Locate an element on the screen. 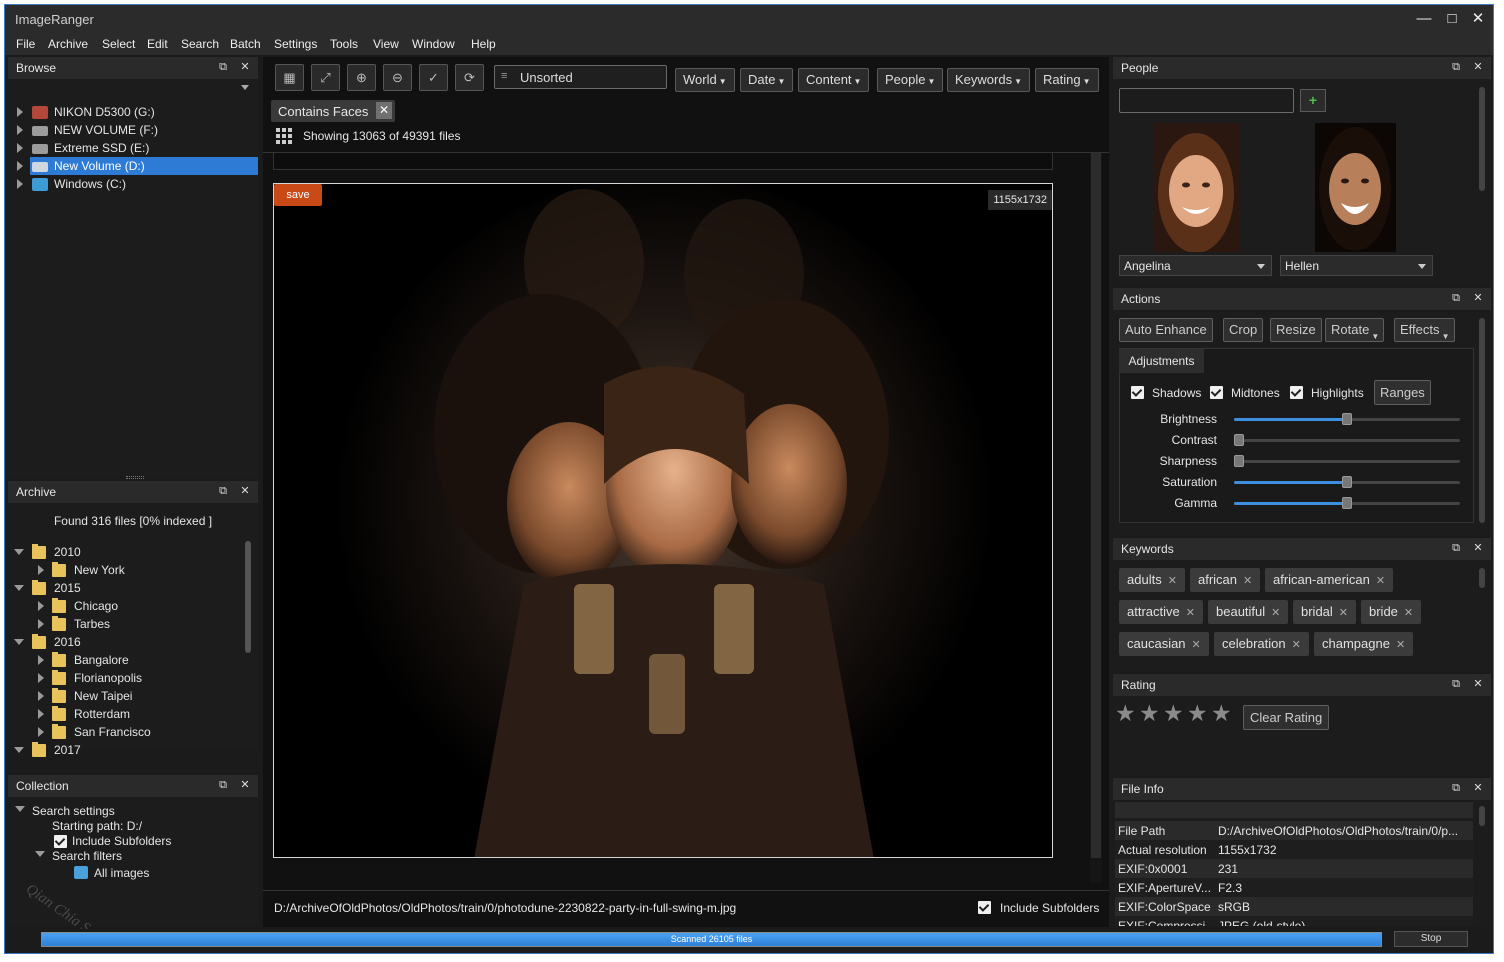 Image resolution: width=1504 pixels, height=962 pixels. include-subfolders-checkbox is located at coordinates (984, 907).